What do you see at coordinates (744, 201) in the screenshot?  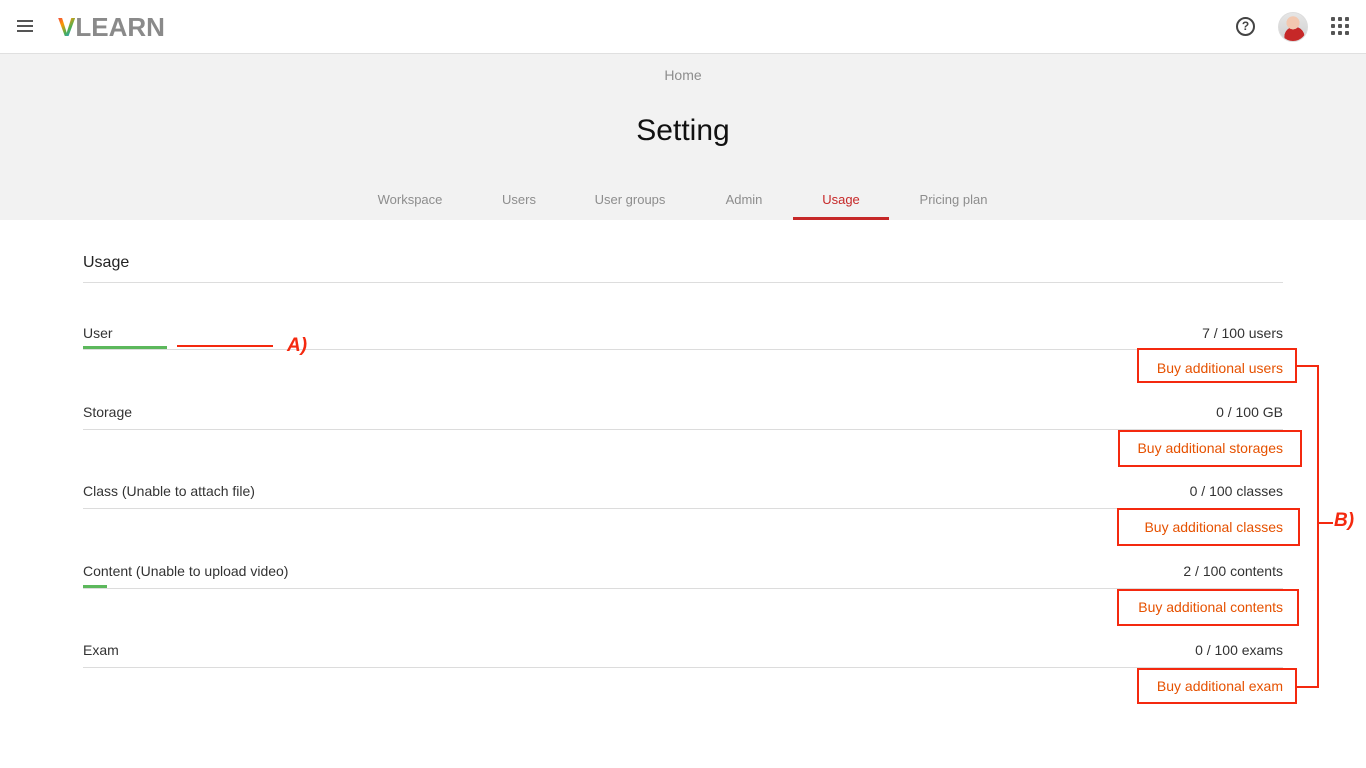 I see `tab-admin: Admin` at bounding box center [744, 201].